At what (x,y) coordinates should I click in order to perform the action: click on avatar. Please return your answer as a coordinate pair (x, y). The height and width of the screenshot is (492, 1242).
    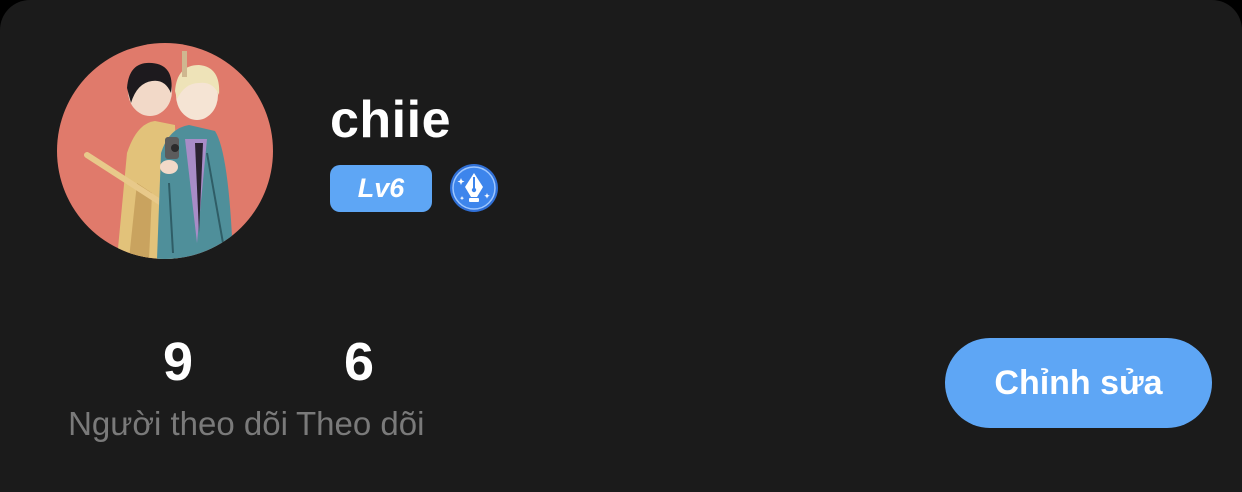
    Looking at the image, I should click on (165, 151).